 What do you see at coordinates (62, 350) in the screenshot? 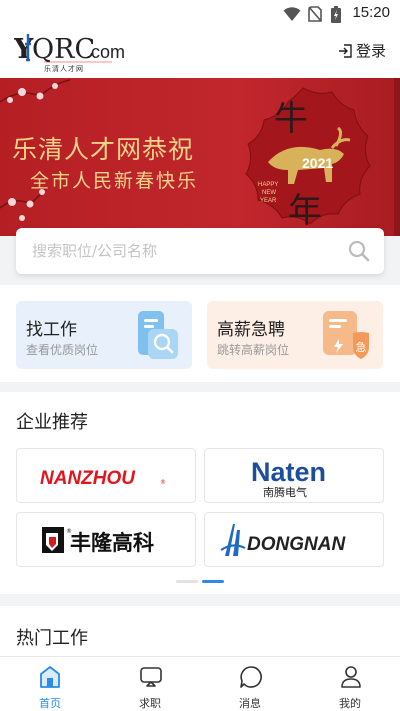
I see `find-job-subtitle: 查看优质岗位` at bounding box center [62, 350].